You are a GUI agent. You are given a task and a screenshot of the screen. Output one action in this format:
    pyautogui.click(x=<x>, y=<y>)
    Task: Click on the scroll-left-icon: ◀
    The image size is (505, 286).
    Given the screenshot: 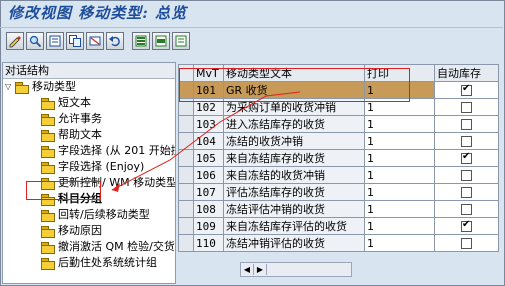 What is the action you would take?
    pyautogui.click(x=247, y=269)
    